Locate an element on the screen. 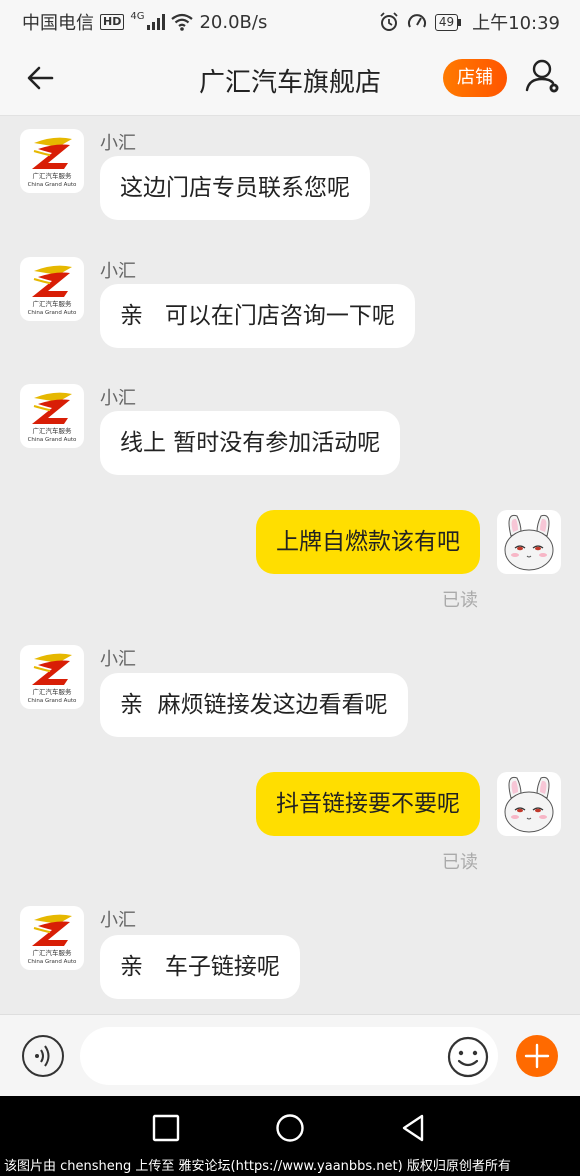 This screenshot has height=1176, width=580. message-composer is located at coordinates (290, 1055).